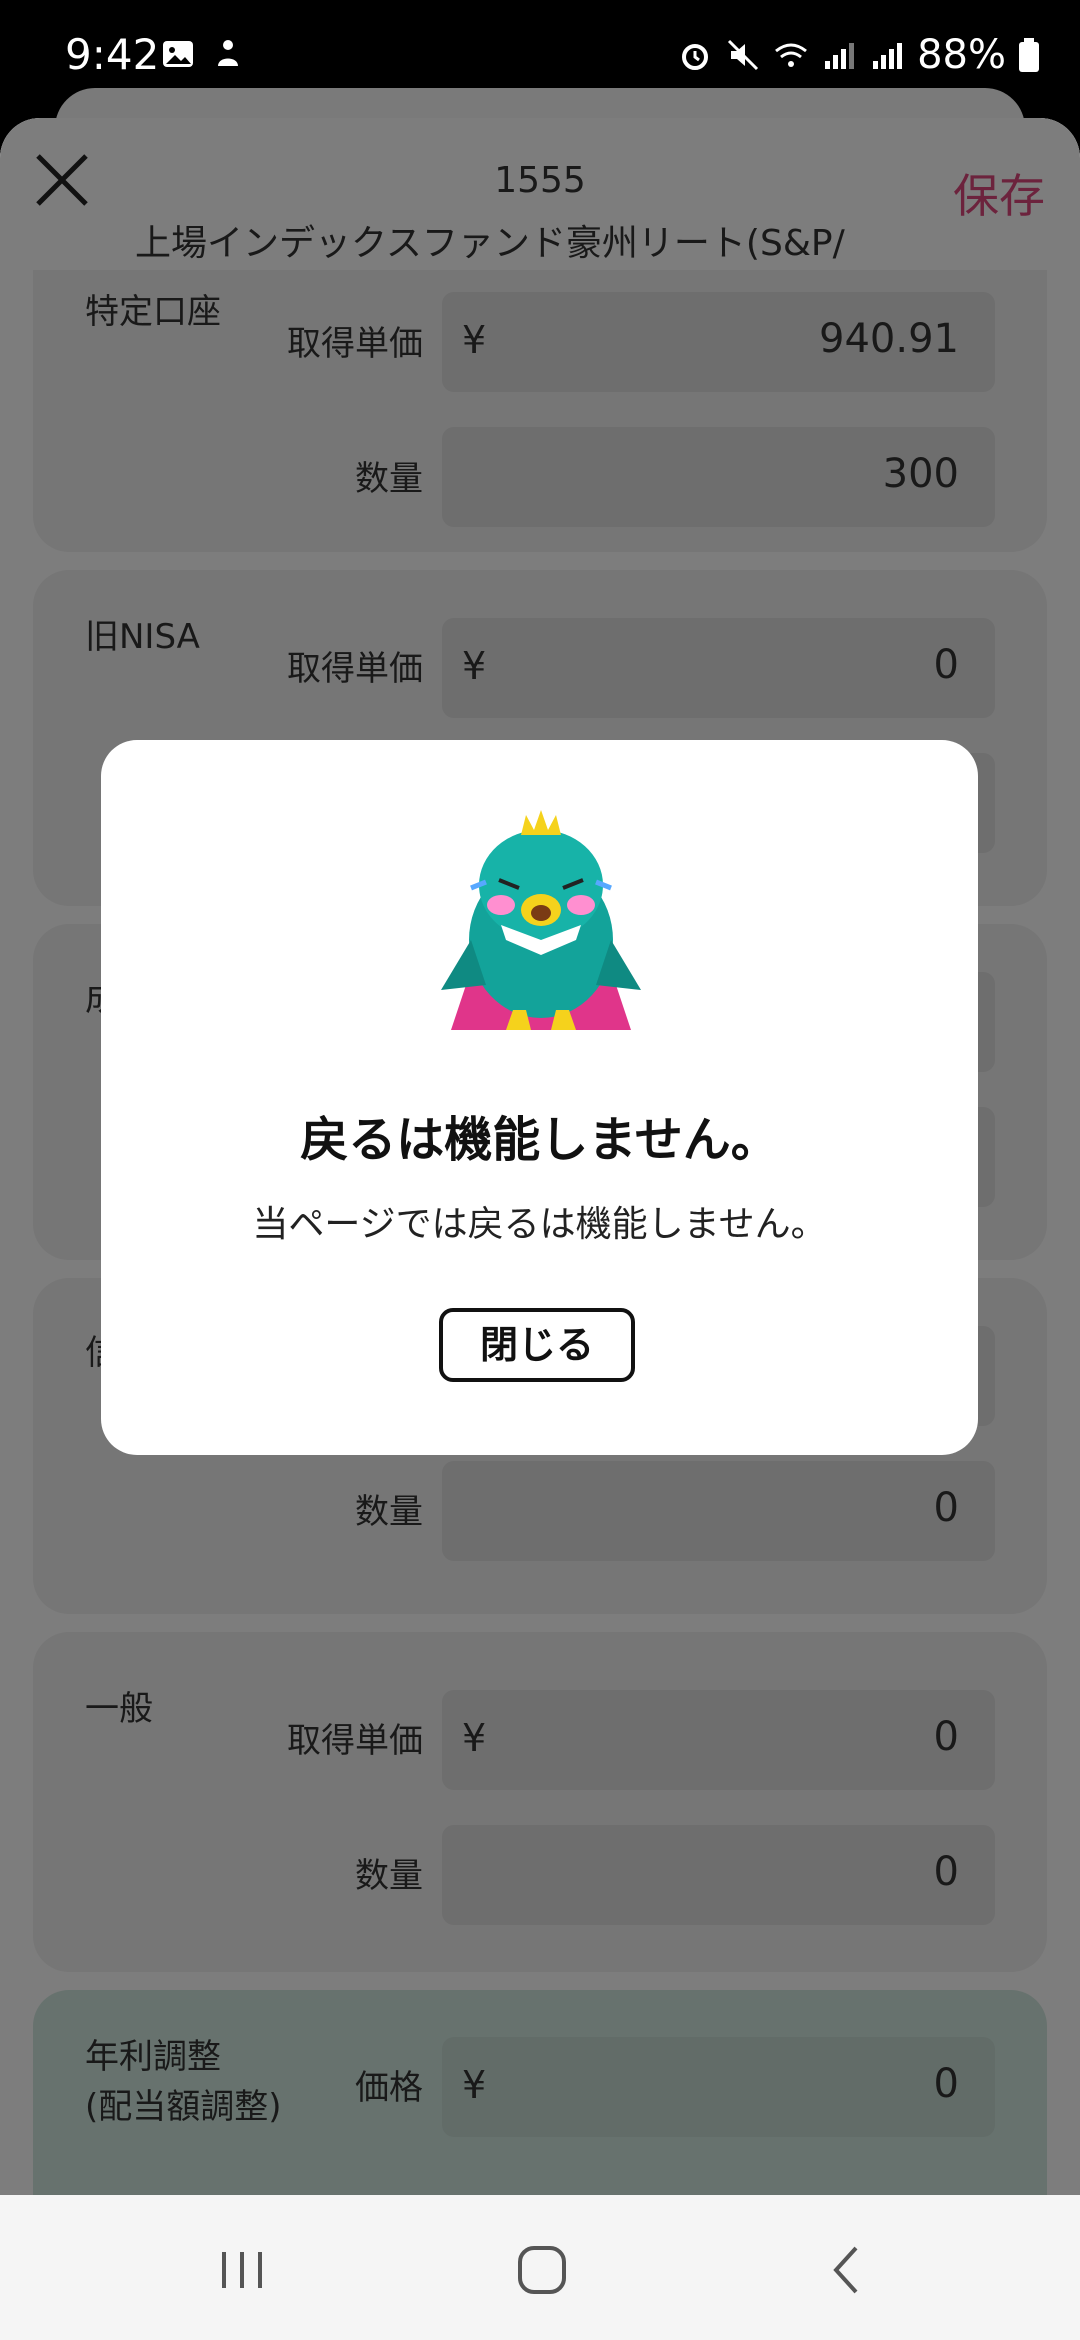 The height and width of the screenshot is (2340, 1080). What do you see at coordinates (112, 54) in the screenshot?
I see `status-time: 9:42` at bounding box center [112, 54].